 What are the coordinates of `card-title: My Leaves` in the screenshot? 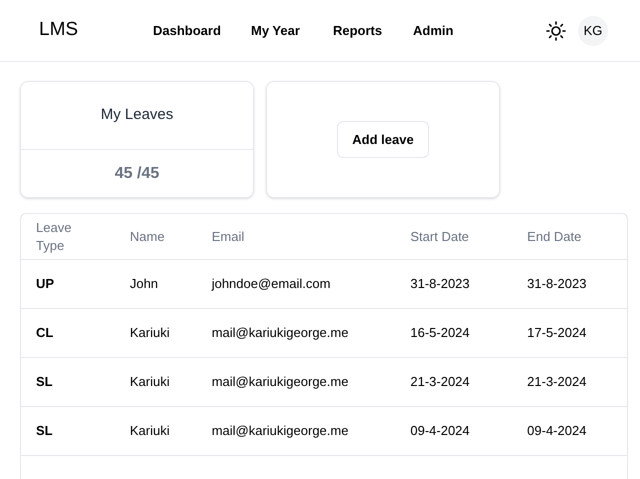 It's located at (137, 116).